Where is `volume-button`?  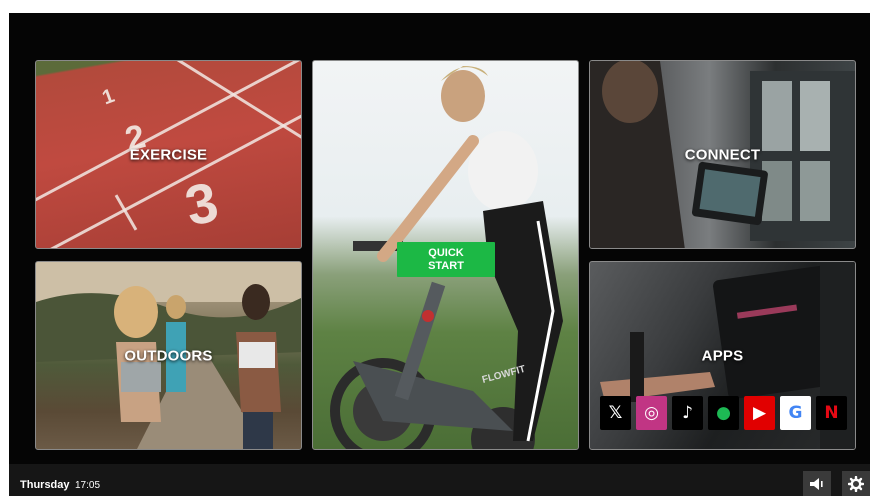 volume-button is located at coordinates (817, 483).